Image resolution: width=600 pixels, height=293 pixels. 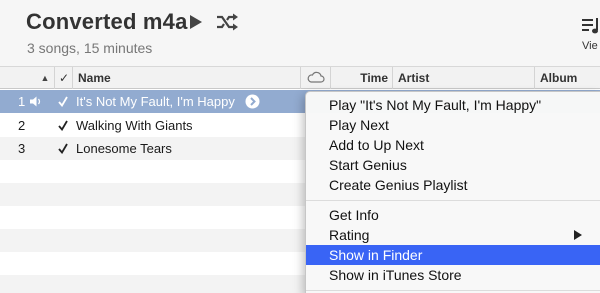 I want to click on column-header-time: Time, so click(x=361, y=78).